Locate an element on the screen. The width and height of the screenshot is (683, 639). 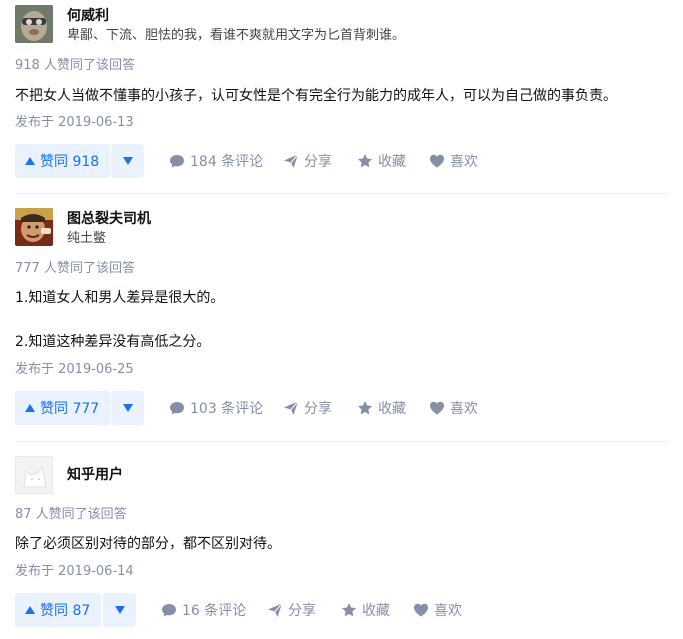
comments-button: 103 条评论 is located at coordinates (216, 408).